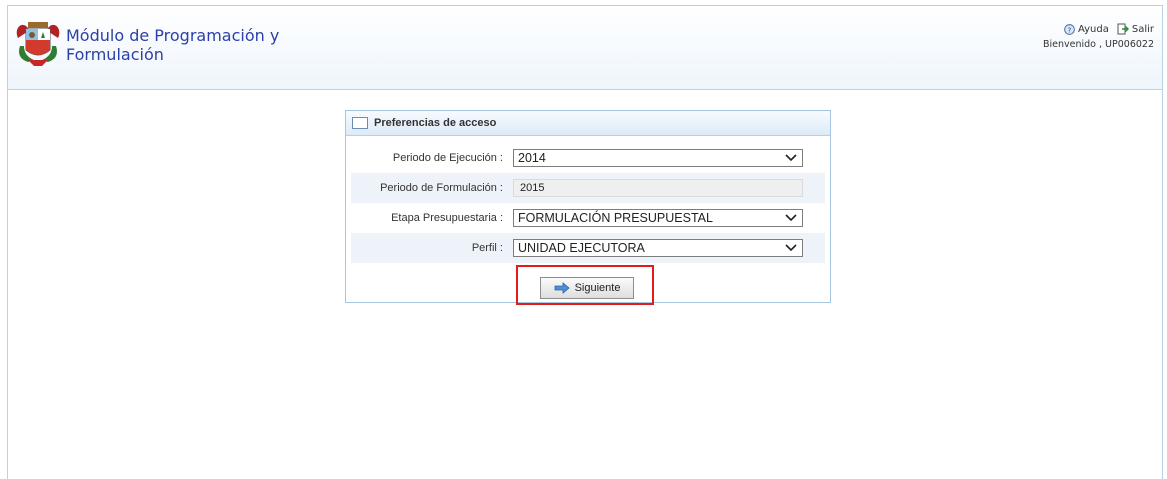 The height and width of the screenshot is (479, 1167). I want to click on help-label: Ayuda, so click(1093, 29).